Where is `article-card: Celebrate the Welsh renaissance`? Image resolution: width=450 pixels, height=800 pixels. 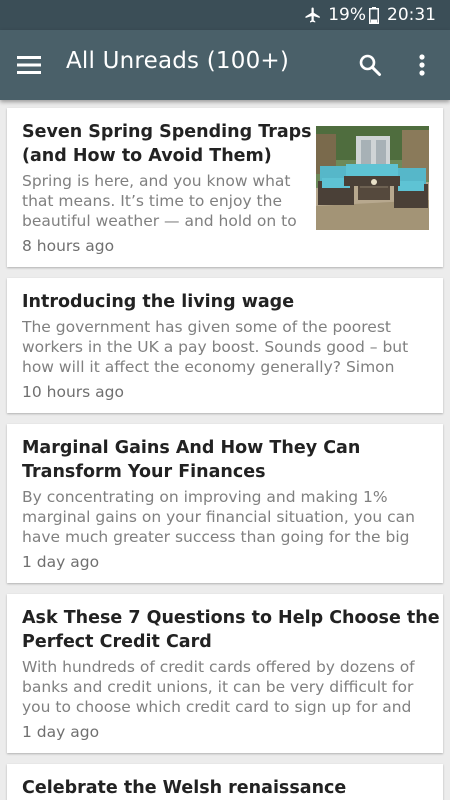 article-card: Celebrate the Welsh renaissance is located at coordinates (225, 782).